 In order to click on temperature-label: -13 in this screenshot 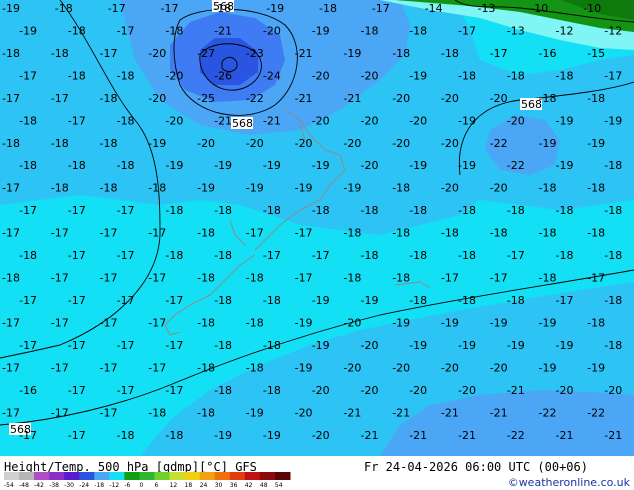, I will do `click(516, 31)`.